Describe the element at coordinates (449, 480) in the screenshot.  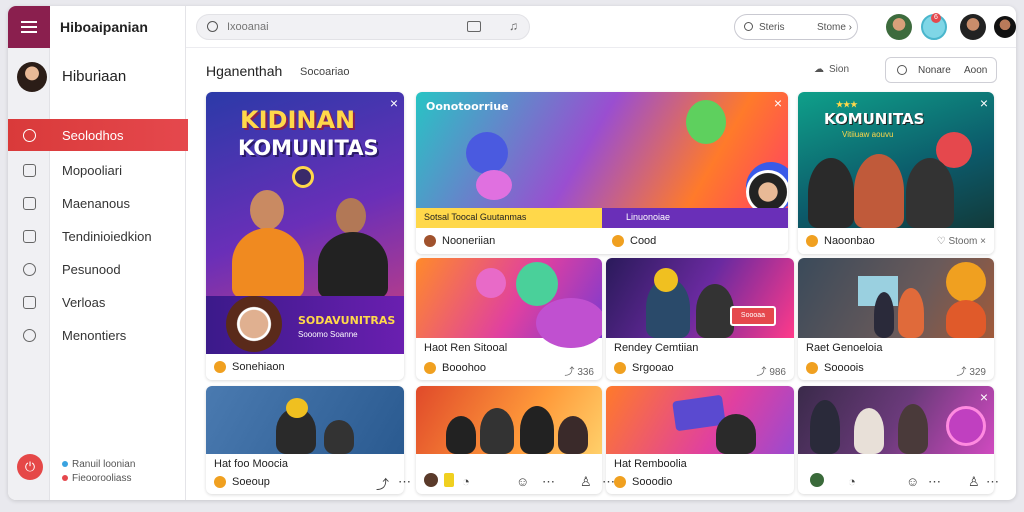
I see `bookmark-icon` at that location.